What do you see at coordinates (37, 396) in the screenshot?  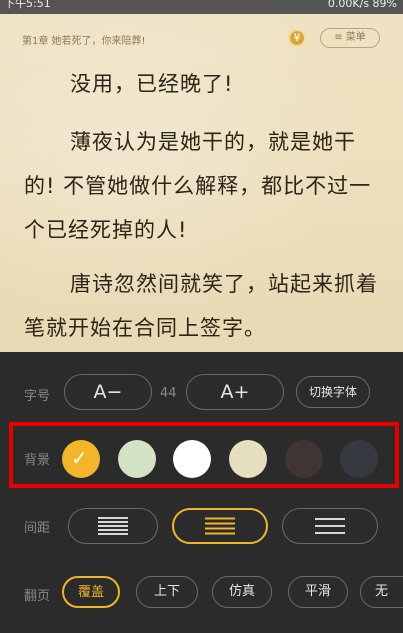 I see `font-size-label: 字号` at bounding box center [37, 396].